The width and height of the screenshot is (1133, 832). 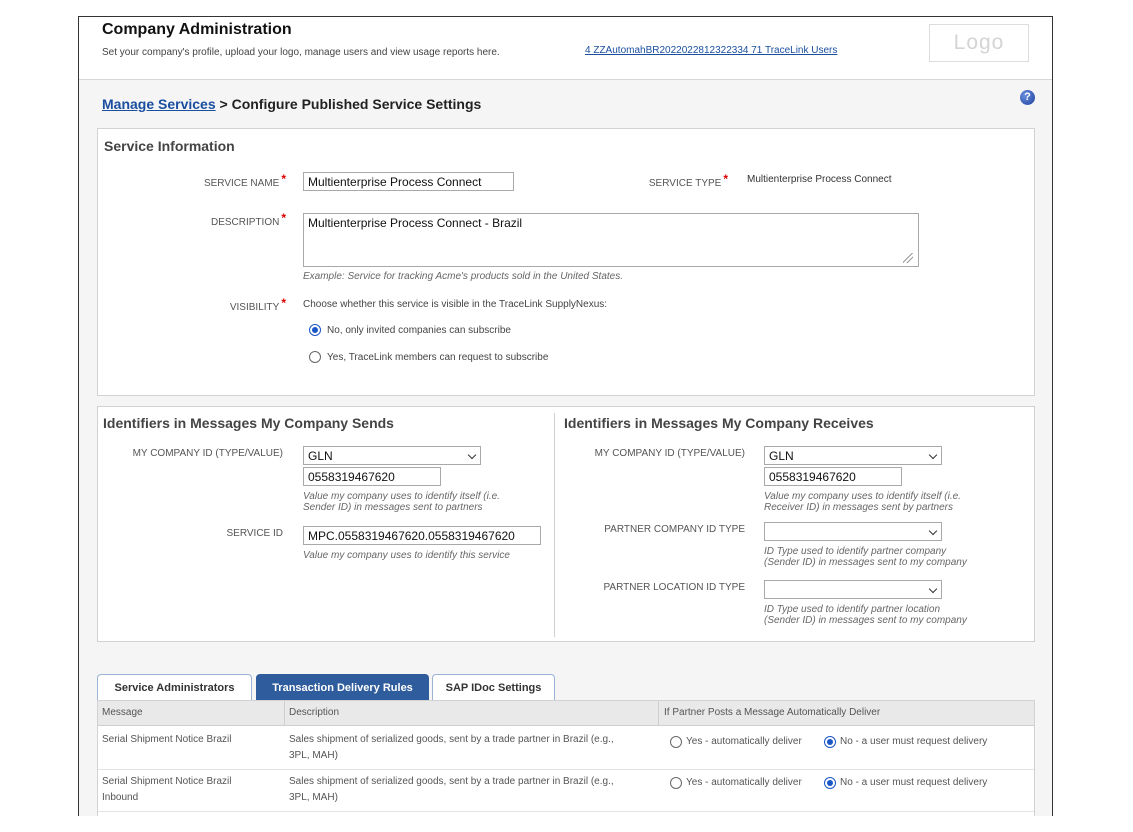 What do you see at coordinates (248, 423) in the screenshot?
I see `sends-title: Identifiers in Messages My Company Sends` at bounding box center [248, 423].